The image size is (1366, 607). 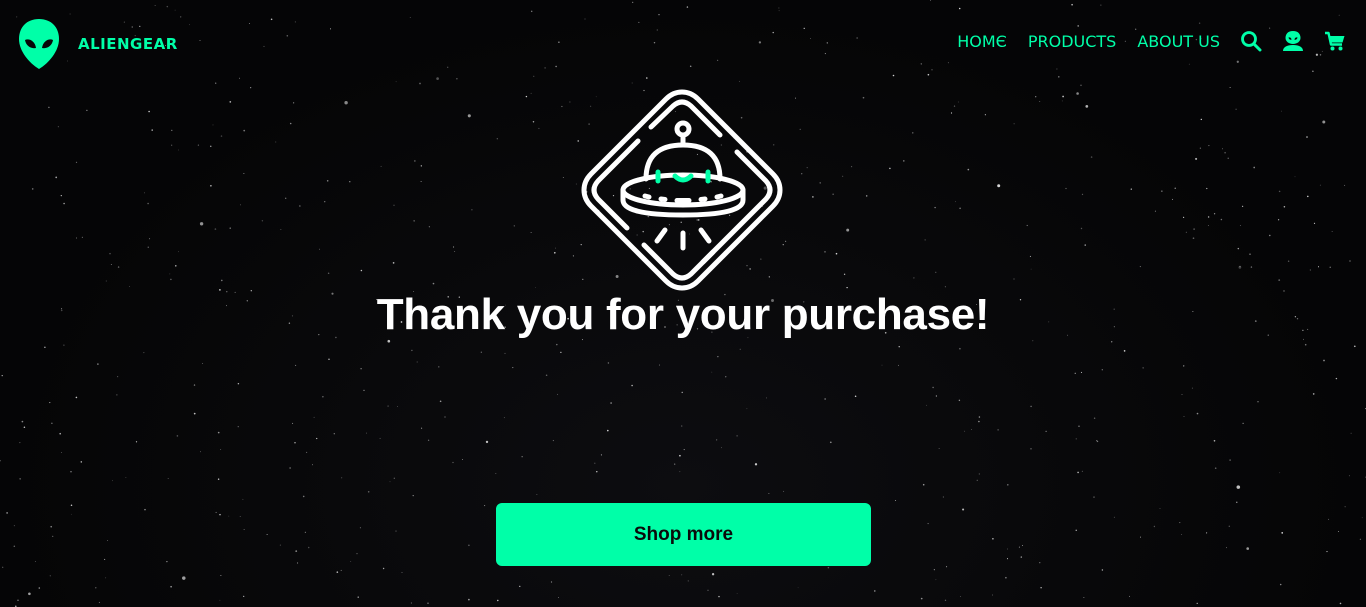 What do you see at coordinates (39, 44) in the screenshot?
I see `alien-head-icon` at bounding box center [39, 44].